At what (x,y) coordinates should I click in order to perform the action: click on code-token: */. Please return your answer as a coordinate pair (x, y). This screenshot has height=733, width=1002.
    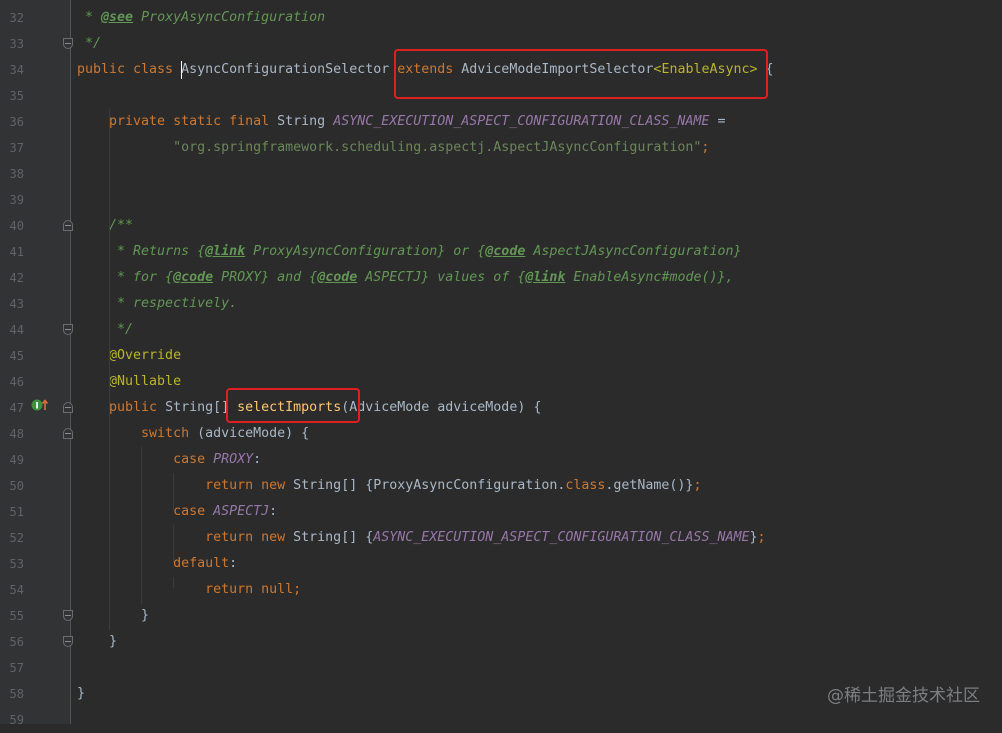
    Looking at the image, I should click on (89, 43).